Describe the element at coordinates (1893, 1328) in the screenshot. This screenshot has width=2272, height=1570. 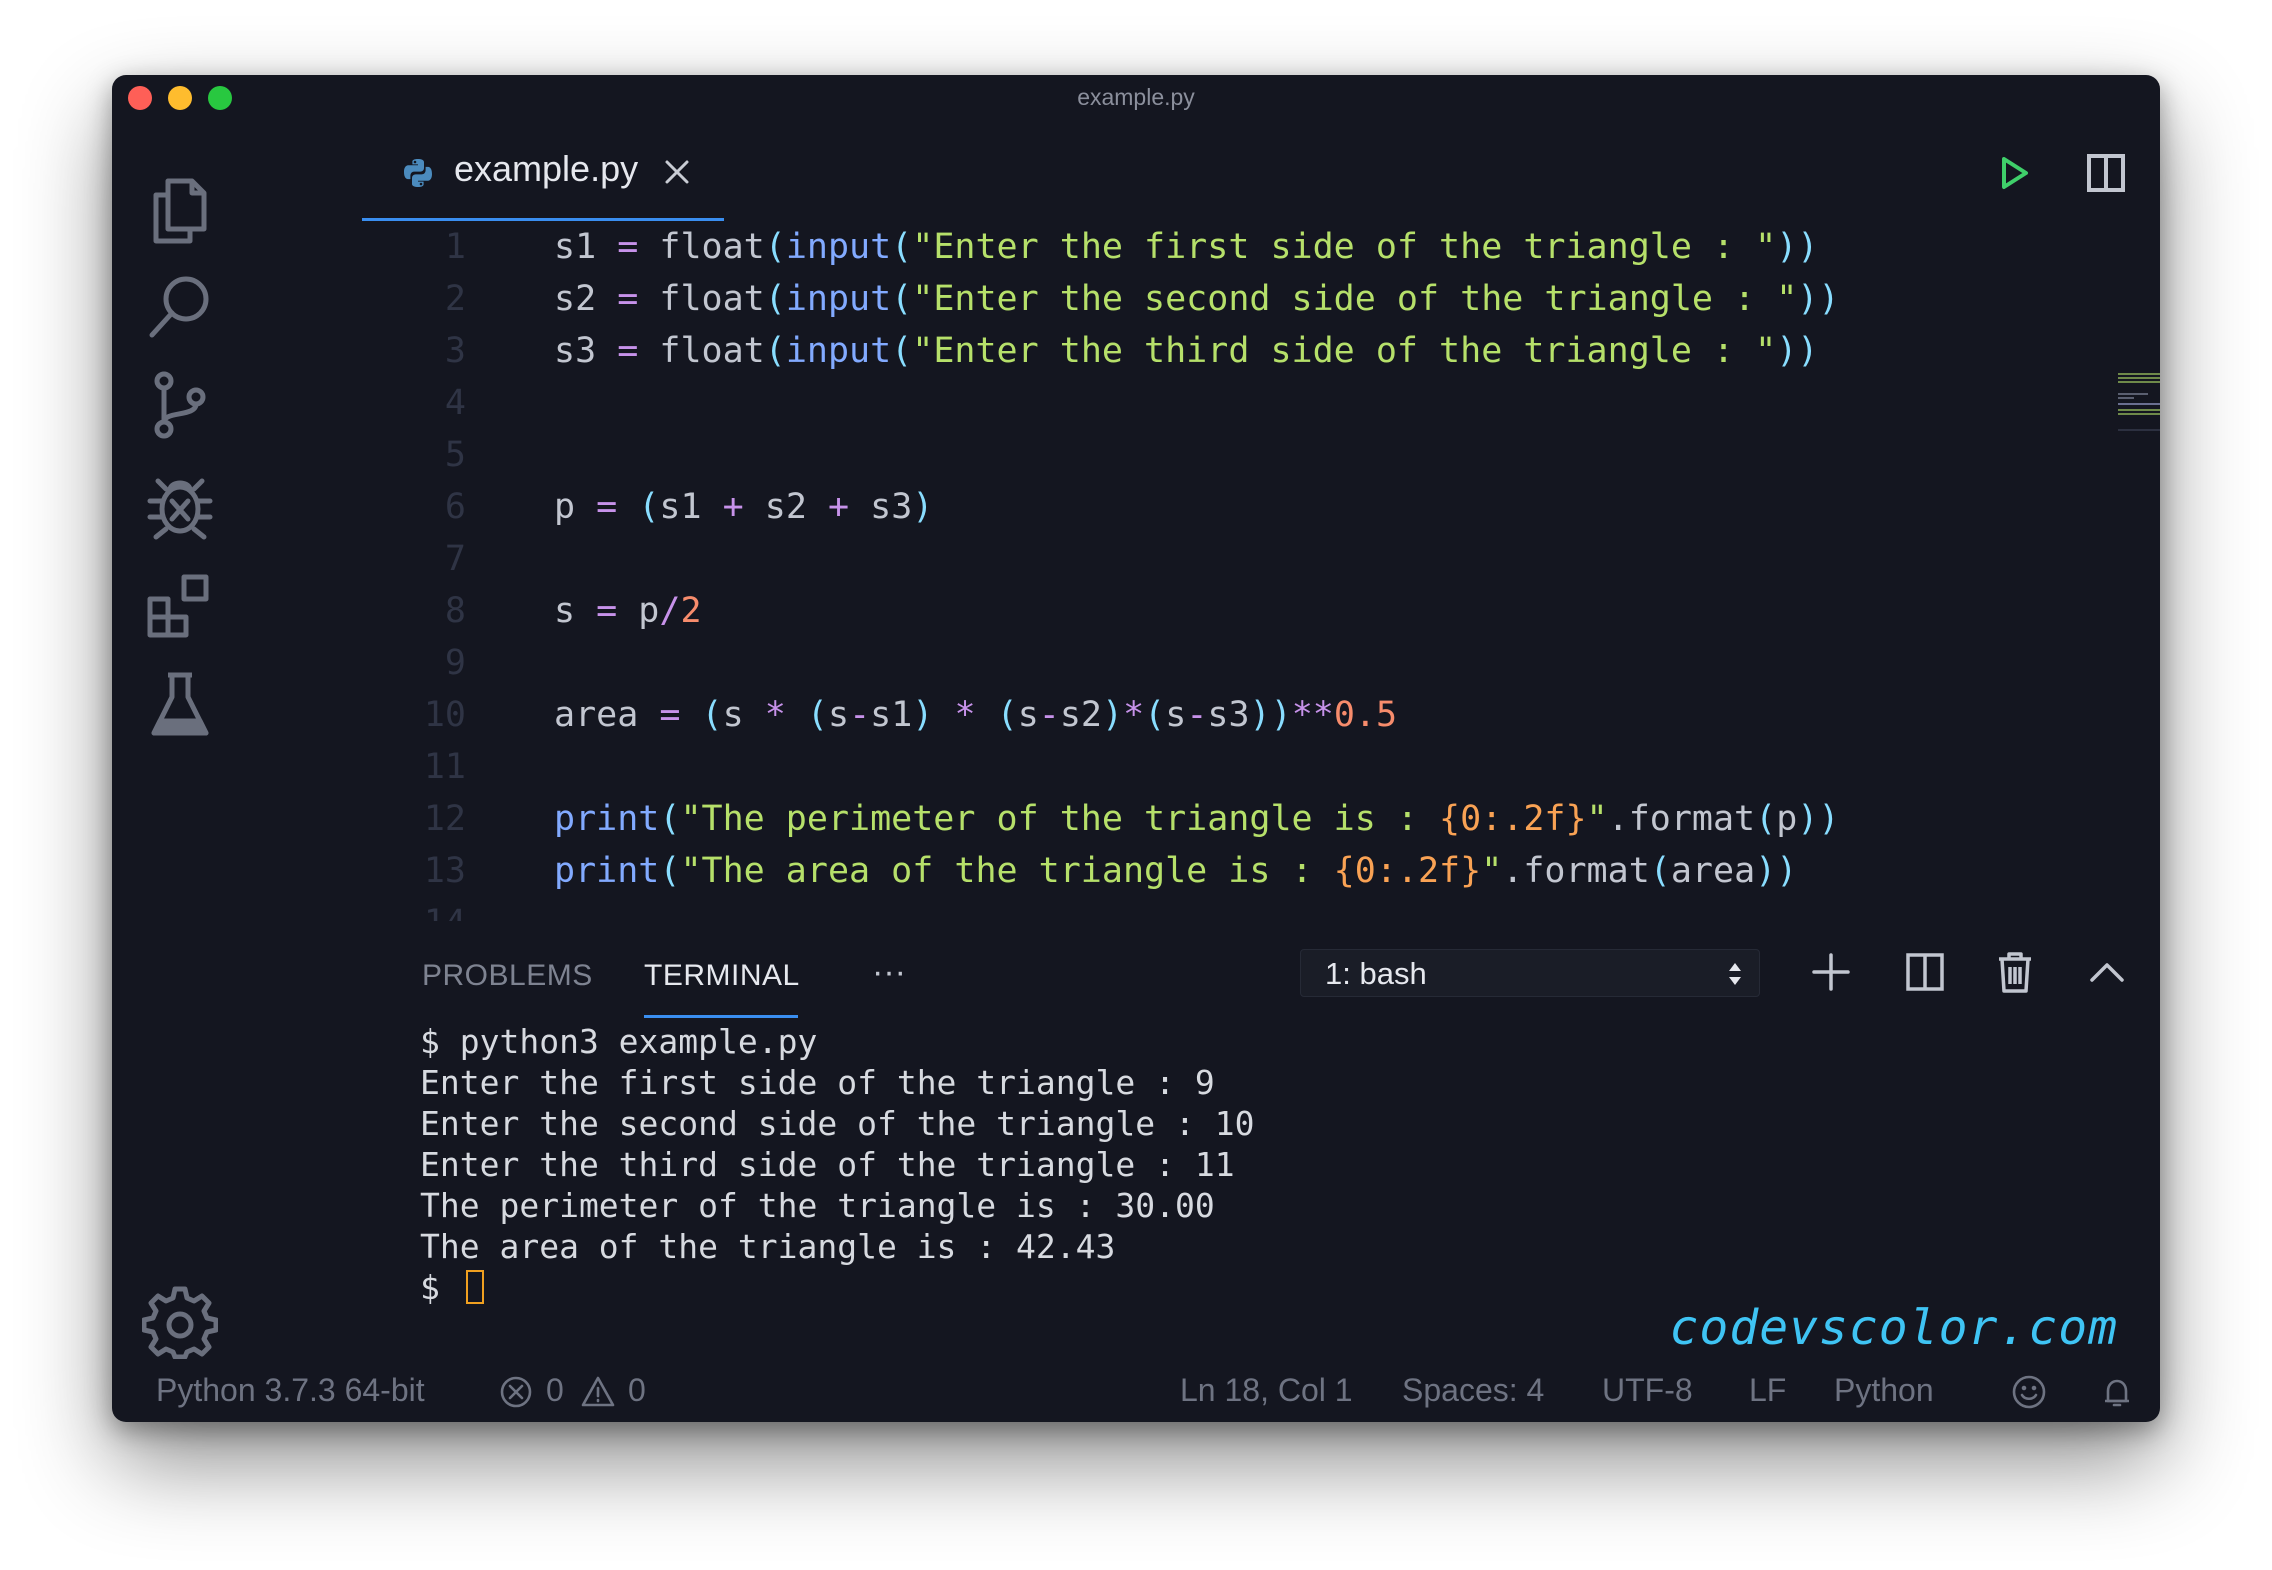
I see `watermark: codevscolor.com` at that location.